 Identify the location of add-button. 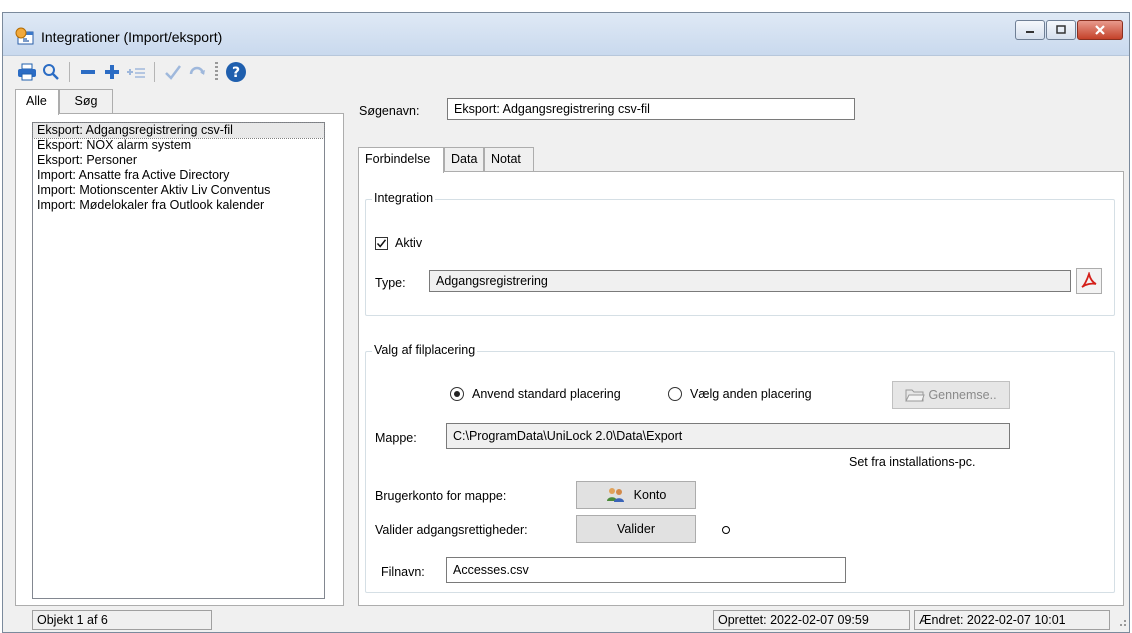
(112, 72).